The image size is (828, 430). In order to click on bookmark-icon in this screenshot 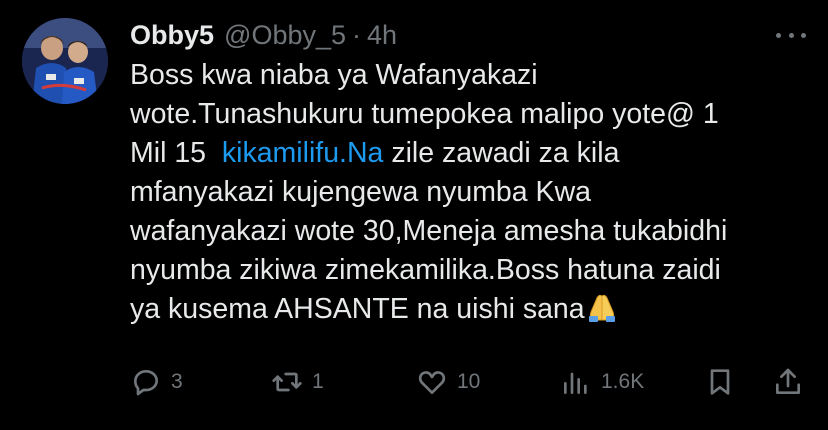, I will do `click(720, 382)`.